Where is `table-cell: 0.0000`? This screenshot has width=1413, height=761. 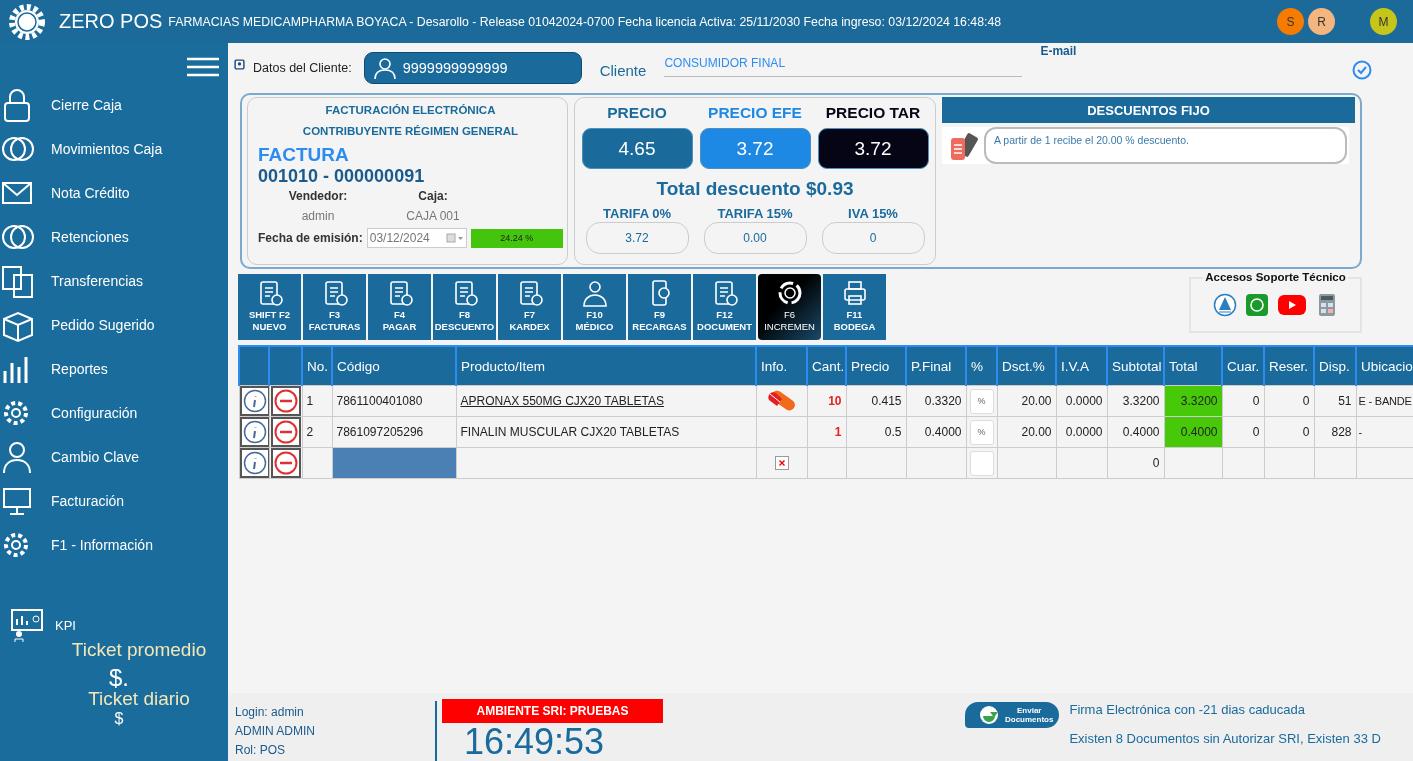 table-cell: 0.0000 is located at coordinates (1081, 401).